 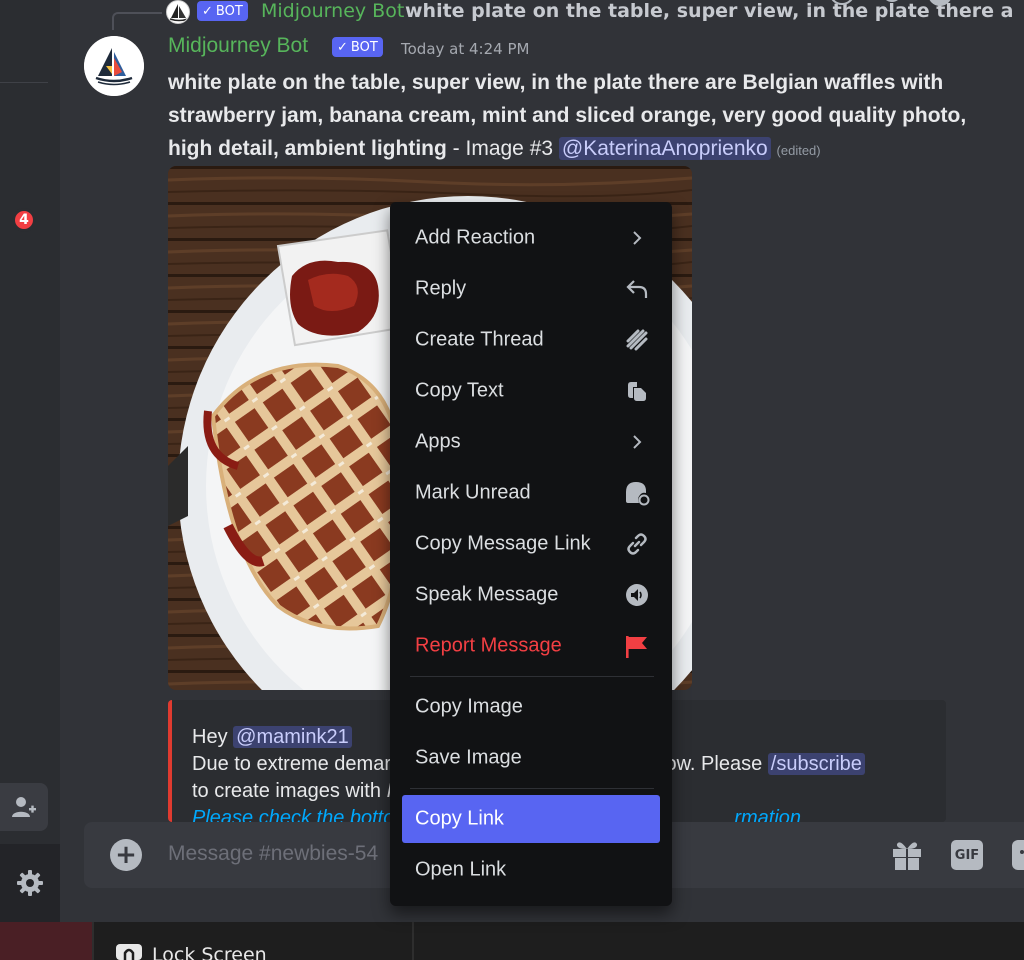 What do you see at coordinates (531, 819) in the screenshot?
I see `menu-item-copy-link: Copy Link` at bounding box center [531, 819].